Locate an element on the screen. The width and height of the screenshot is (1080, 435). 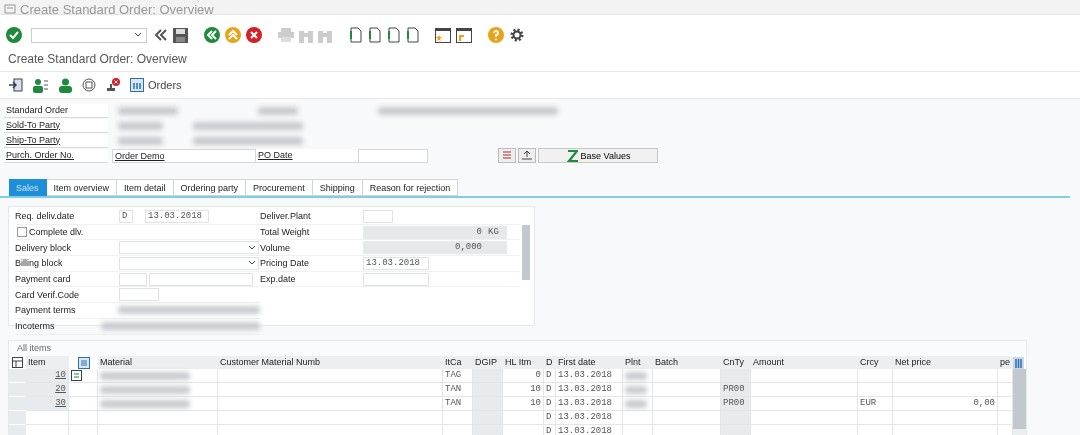
column-header: First date is located at coordinates (589, 362).